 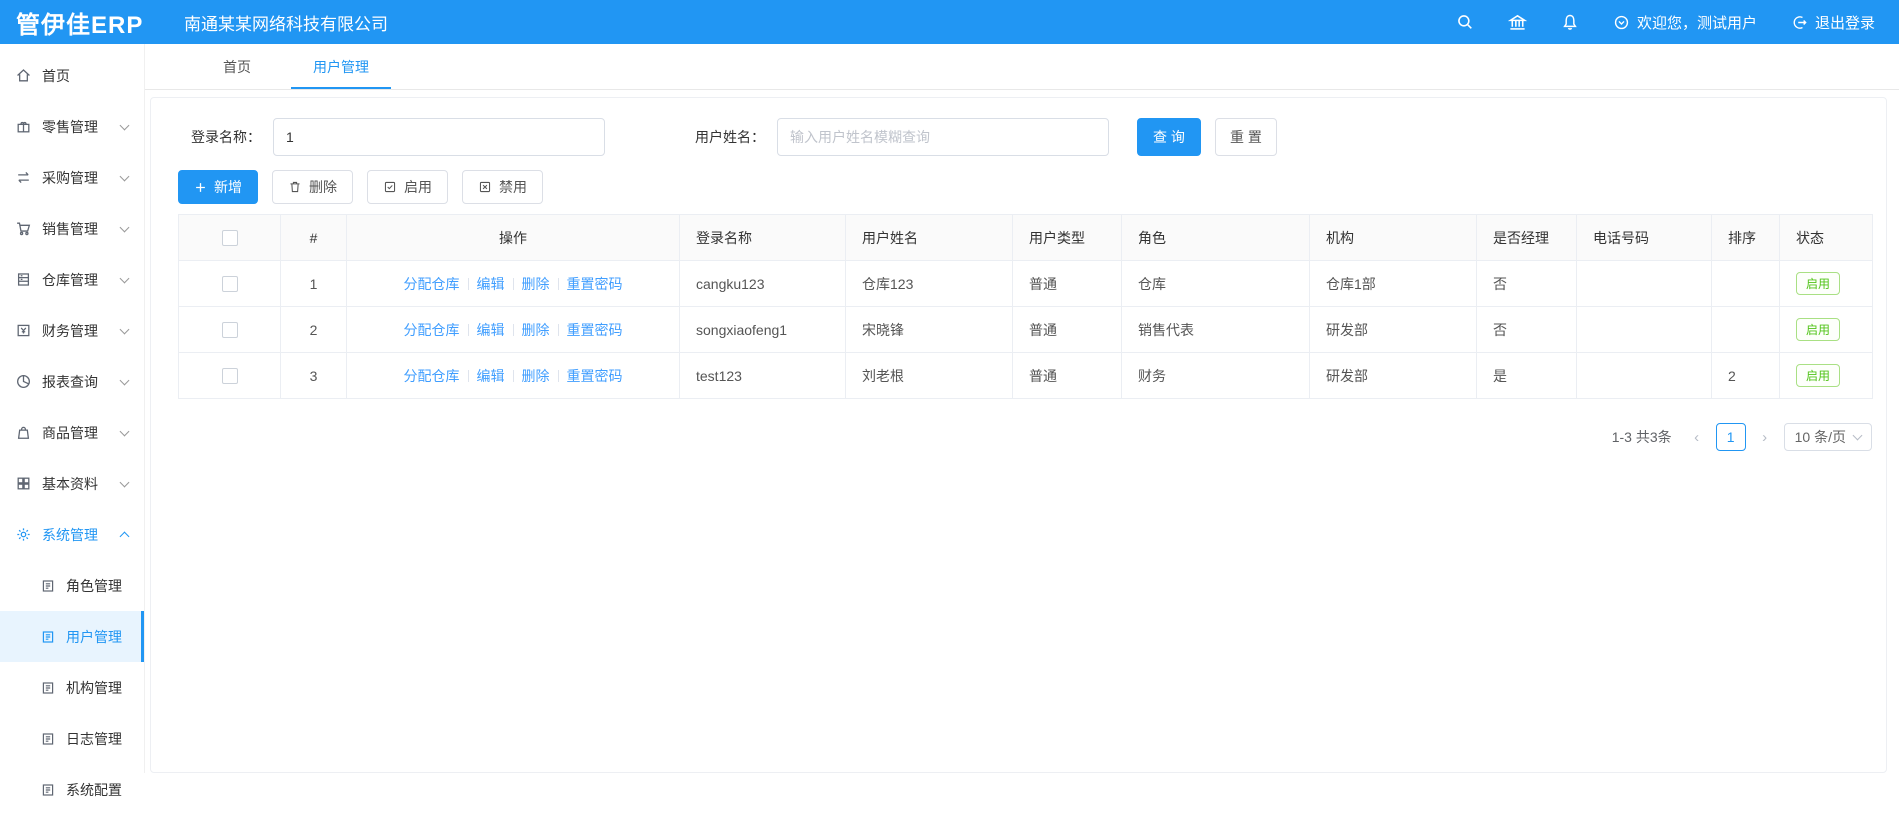 What do you see at coordinates (1526, 375) in the screenshot?
I see `cell-manager: 是` at bounding box center [1526, 375].